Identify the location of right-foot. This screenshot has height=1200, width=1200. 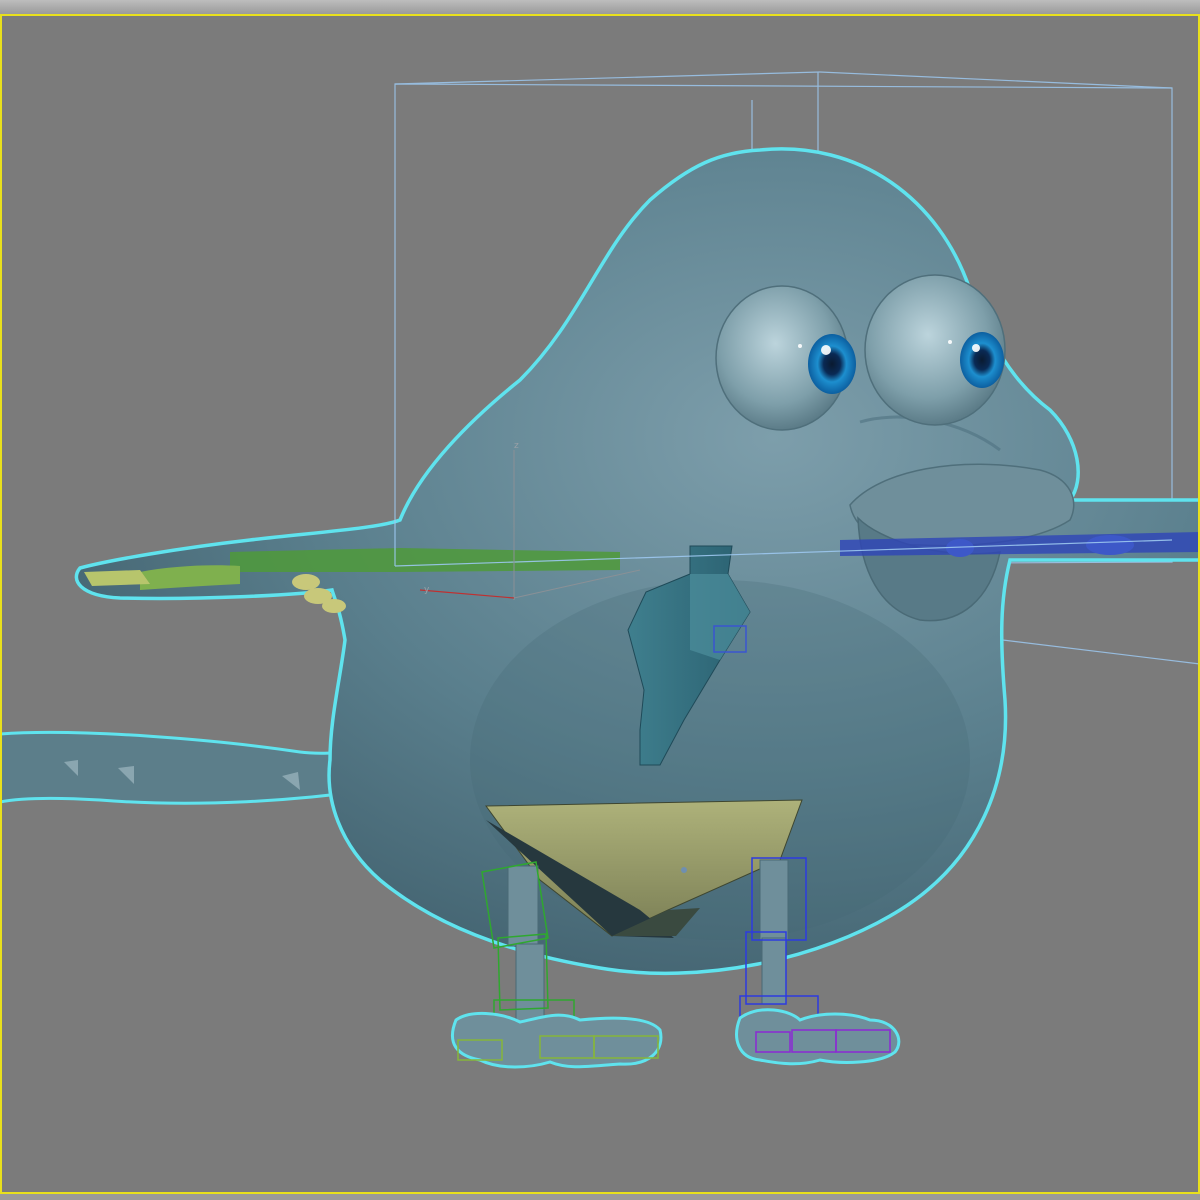
(818, 1037).